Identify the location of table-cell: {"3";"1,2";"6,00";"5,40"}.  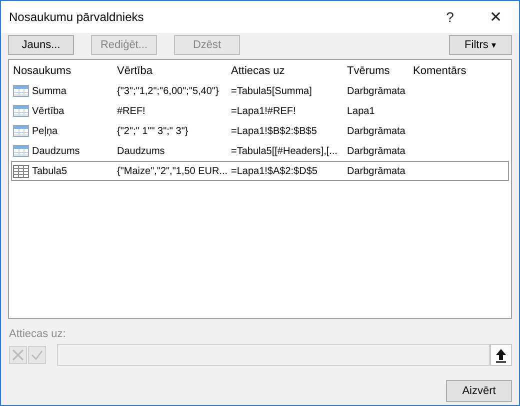
(168, 91).